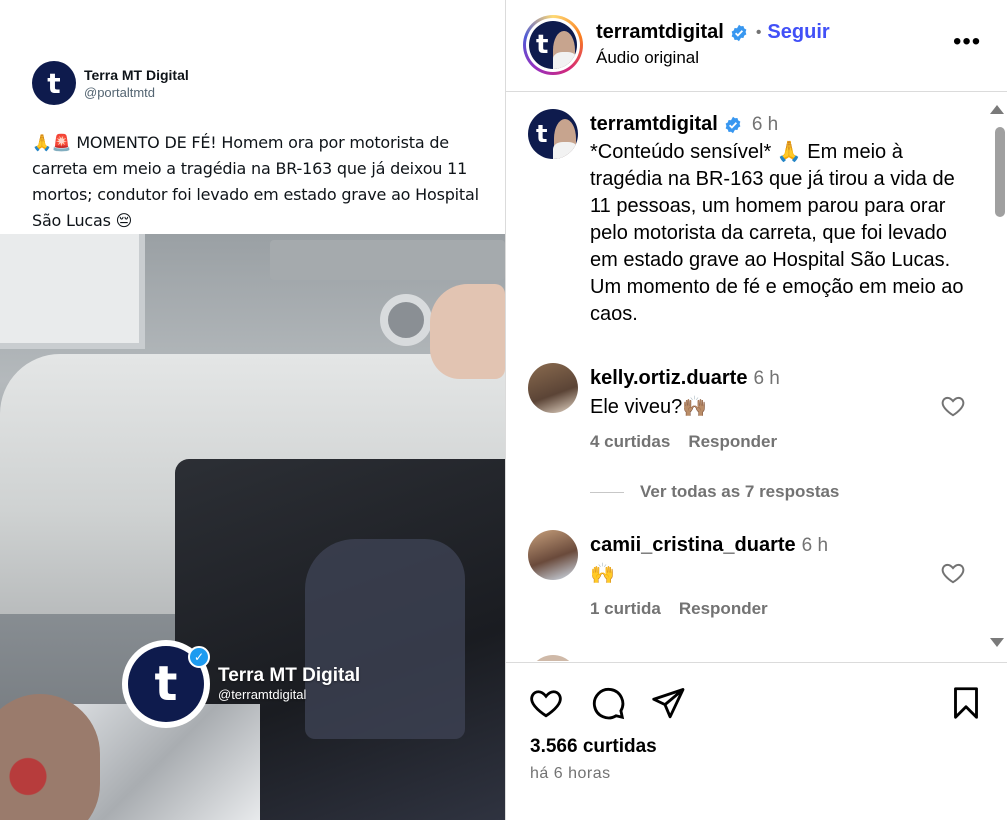 The width and height of the screenshot is (1007, 820). Describe the element at coordinates (602, 574) in the screenshot. I see `comment-text: 🙌` at that location.